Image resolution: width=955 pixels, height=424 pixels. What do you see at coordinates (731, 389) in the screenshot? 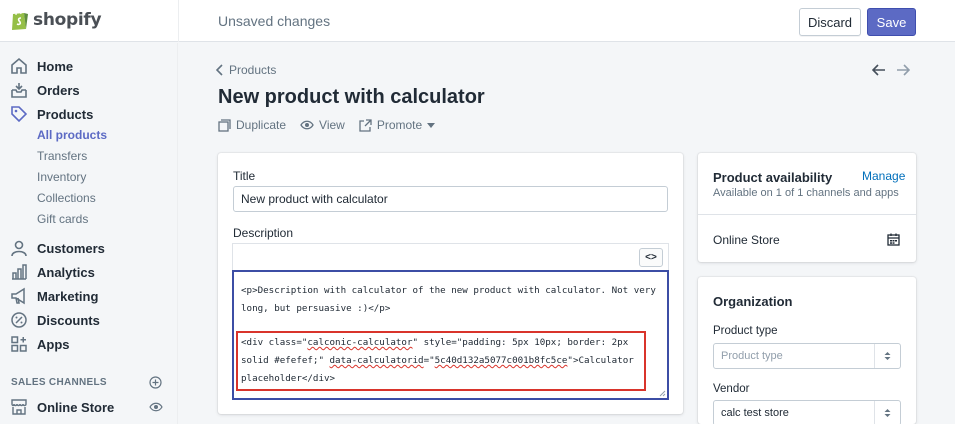
I see `vendor-label: Vendor` at bounding box center [731, 389].